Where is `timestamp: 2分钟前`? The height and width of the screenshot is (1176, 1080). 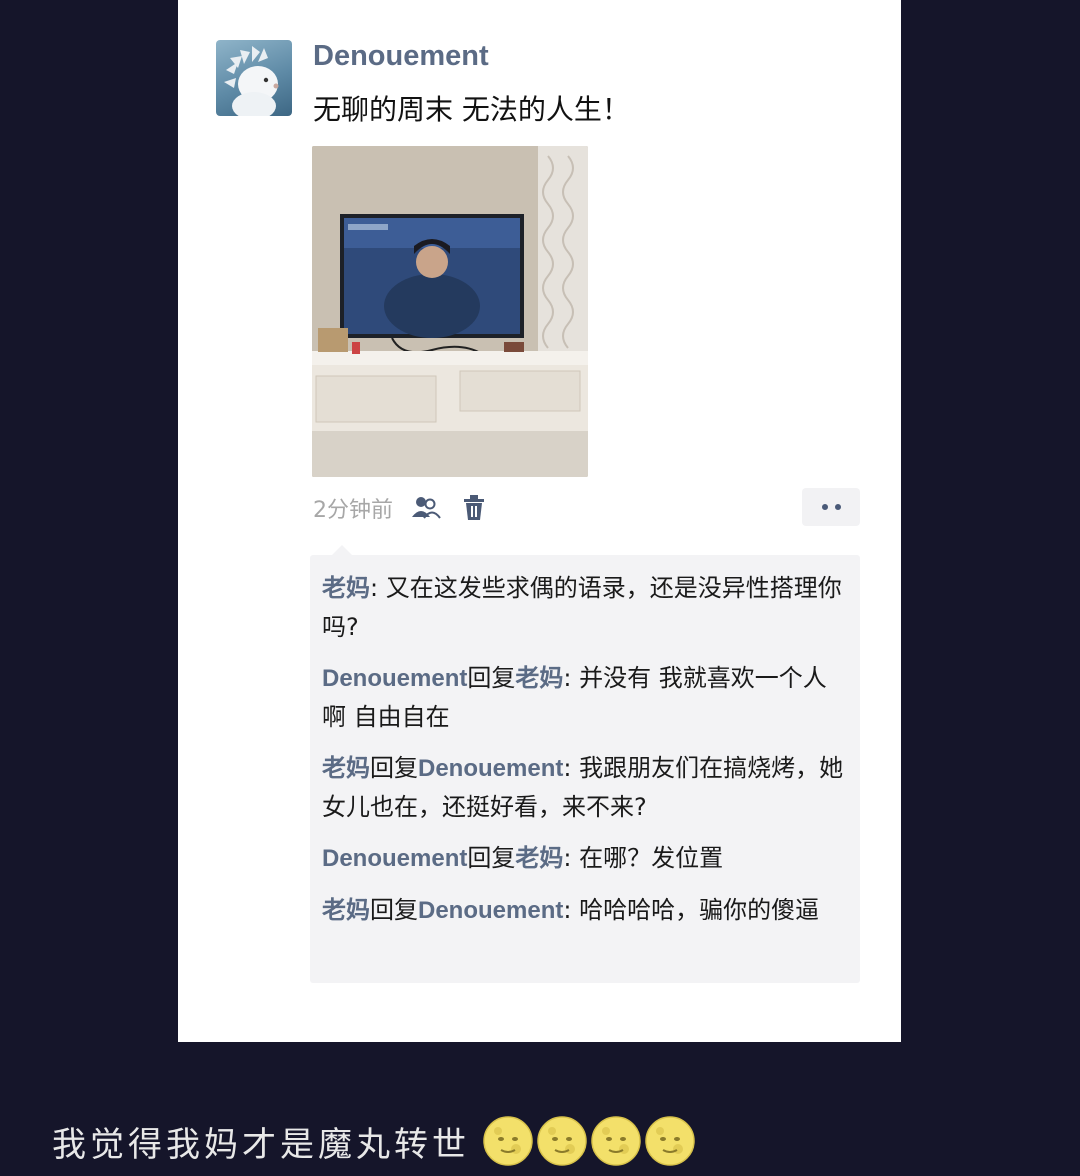 timestamp: 2分钟前 is located at coordinates (353, 510).